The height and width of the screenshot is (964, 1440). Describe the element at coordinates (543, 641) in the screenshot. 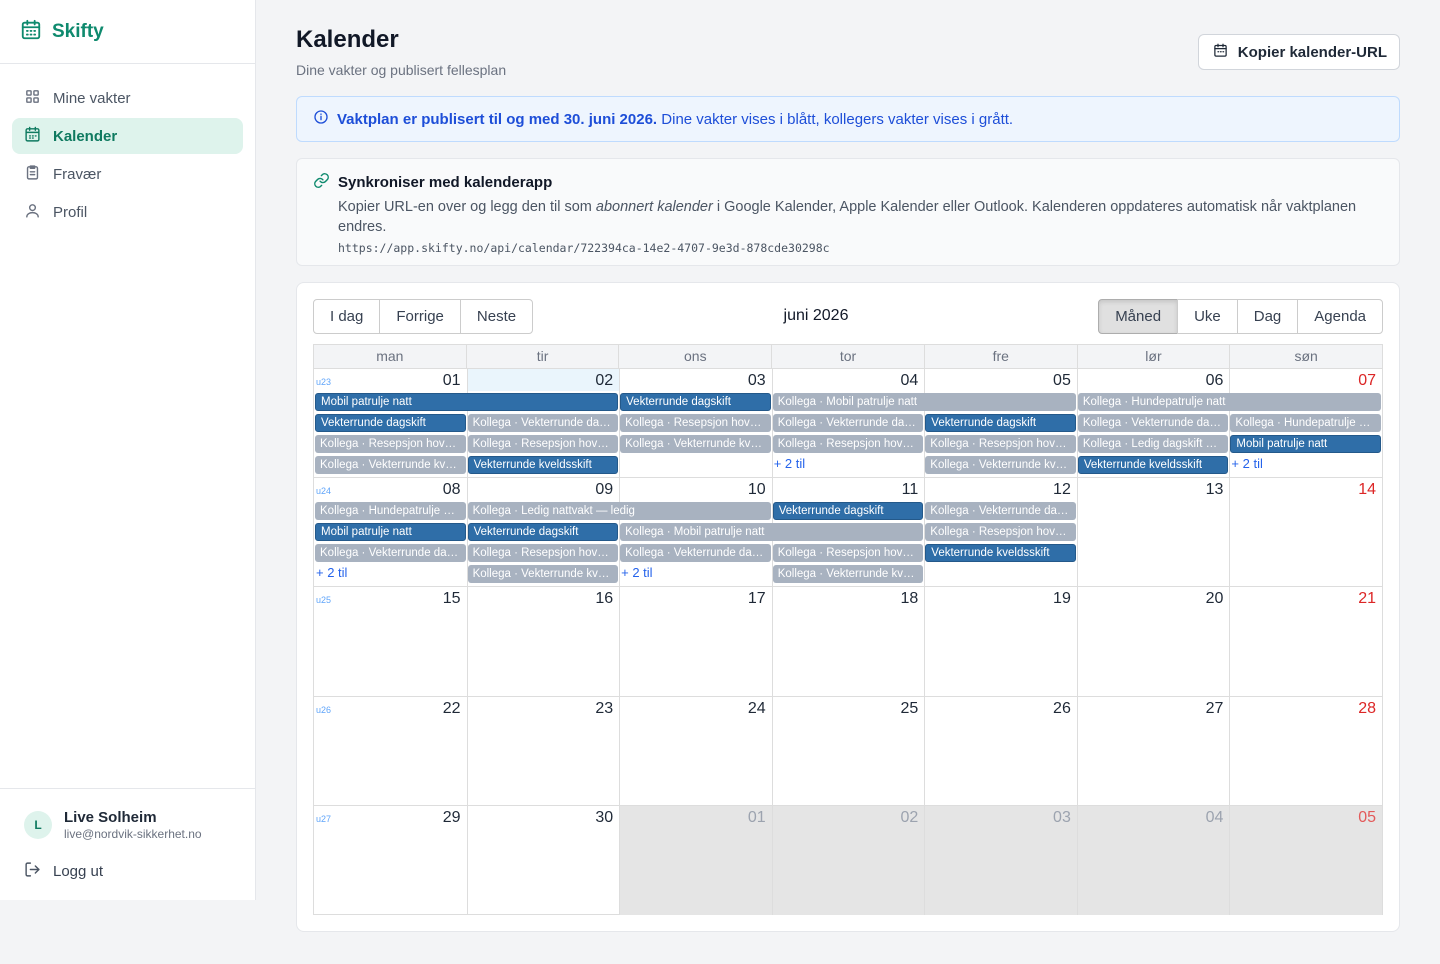

I see `day-cell: 16` at that location.